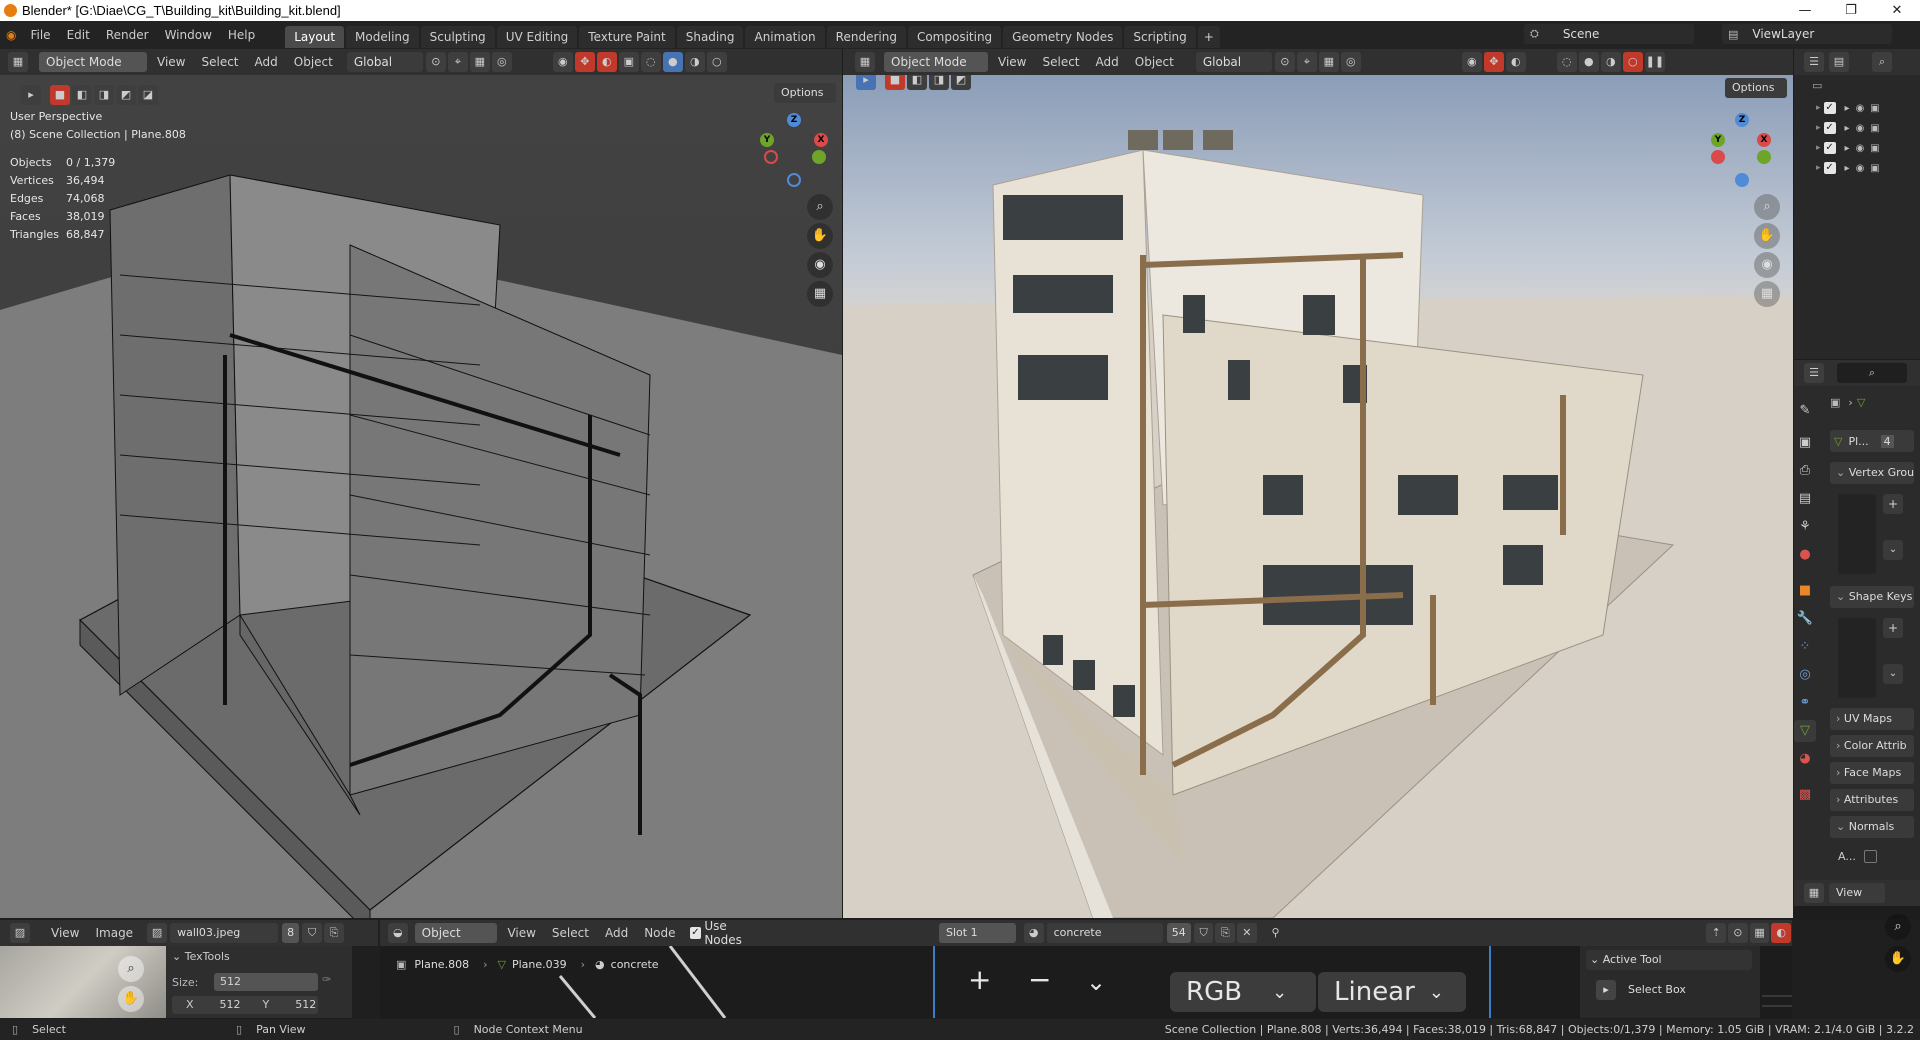 The image size is (1920, 1040). Describe the element at coordinates (1807, 34) in the screenshot. I see `view-layer-selector: ▤ ViewLayer` at that location.